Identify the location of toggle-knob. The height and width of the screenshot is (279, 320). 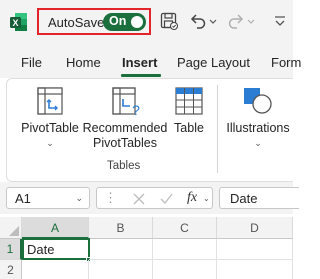
(137, 22).